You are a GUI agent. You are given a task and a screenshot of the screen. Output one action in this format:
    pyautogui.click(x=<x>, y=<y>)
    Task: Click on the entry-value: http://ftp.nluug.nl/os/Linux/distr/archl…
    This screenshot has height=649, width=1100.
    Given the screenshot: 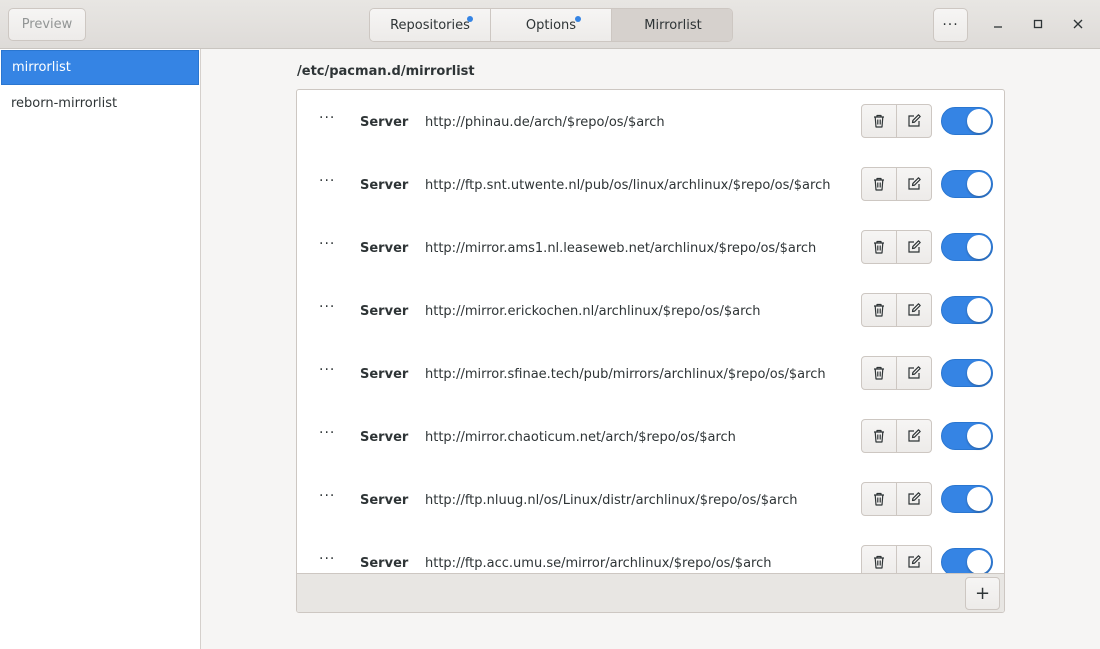 What is the action you would take?
    pyautogui.click(x=611, y=500)
    